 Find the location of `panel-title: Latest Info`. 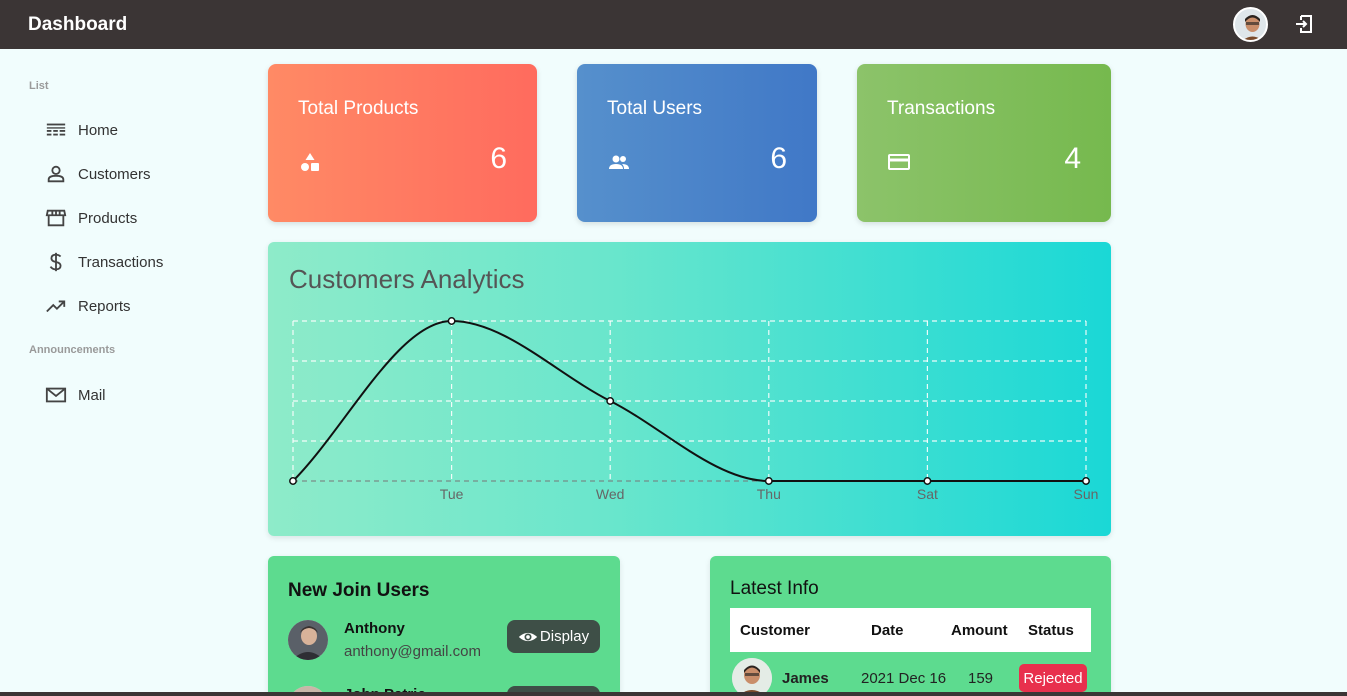

panel-title: Latest Info is located at coordinates (774, 588).